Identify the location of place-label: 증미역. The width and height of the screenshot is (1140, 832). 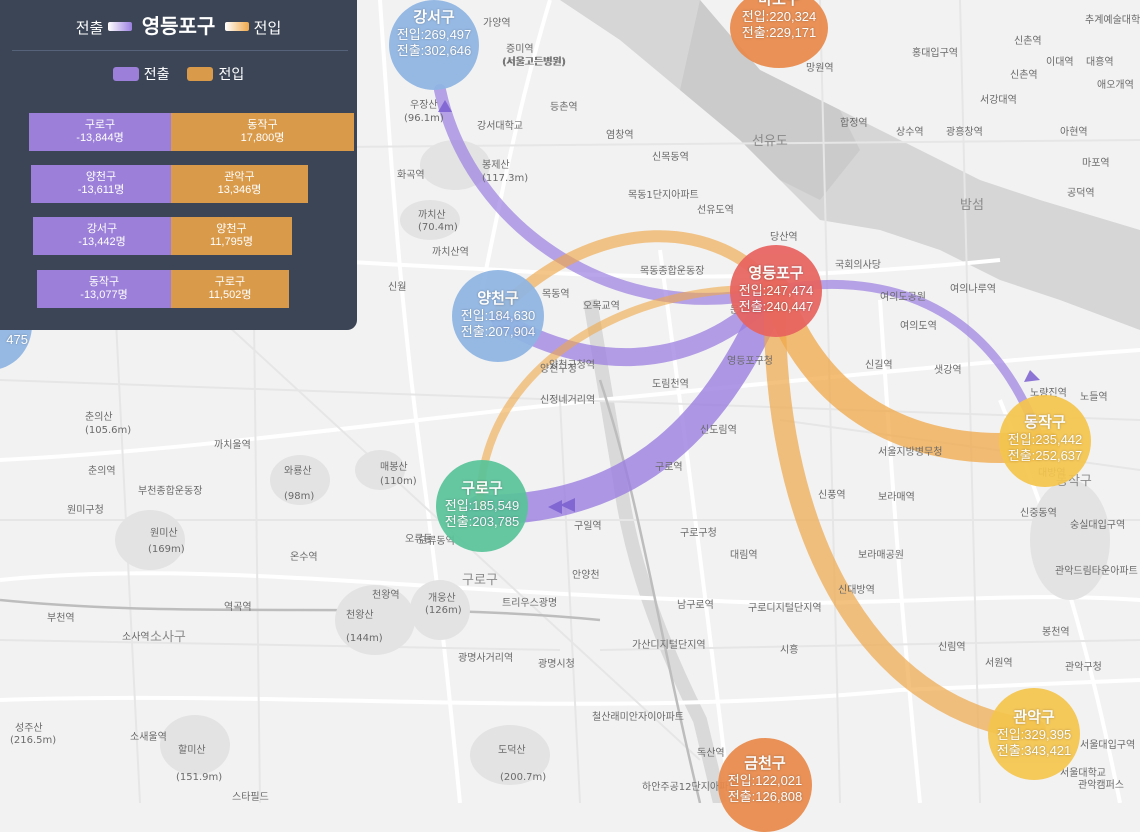
(520, 49).